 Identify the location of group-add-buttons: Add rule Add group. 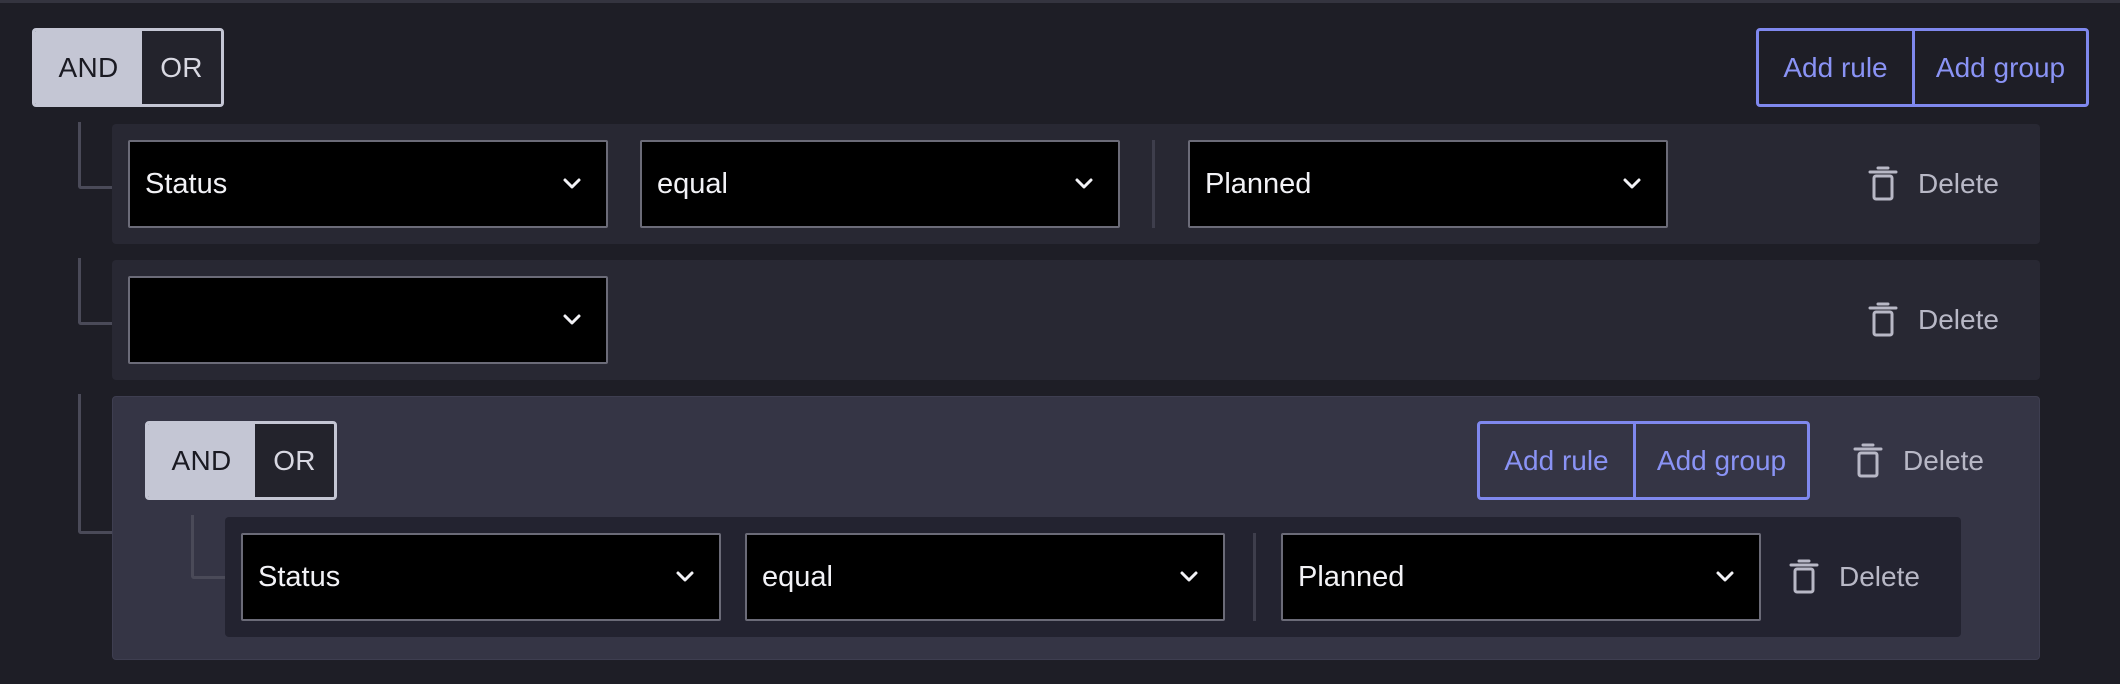
(1643, 460).